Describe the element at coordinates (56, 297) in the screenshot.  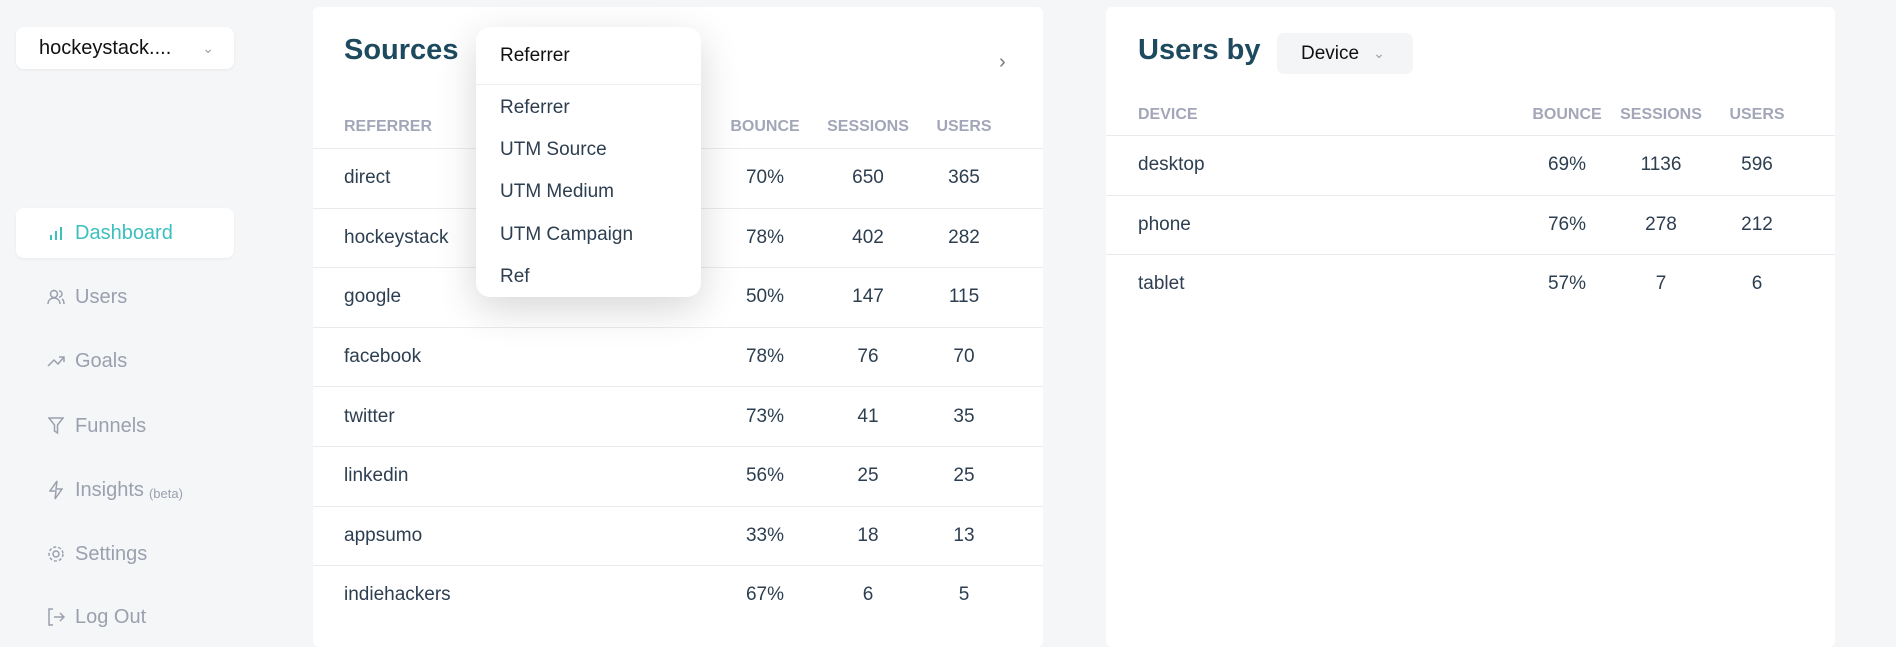
I see `users-icon` at that location.